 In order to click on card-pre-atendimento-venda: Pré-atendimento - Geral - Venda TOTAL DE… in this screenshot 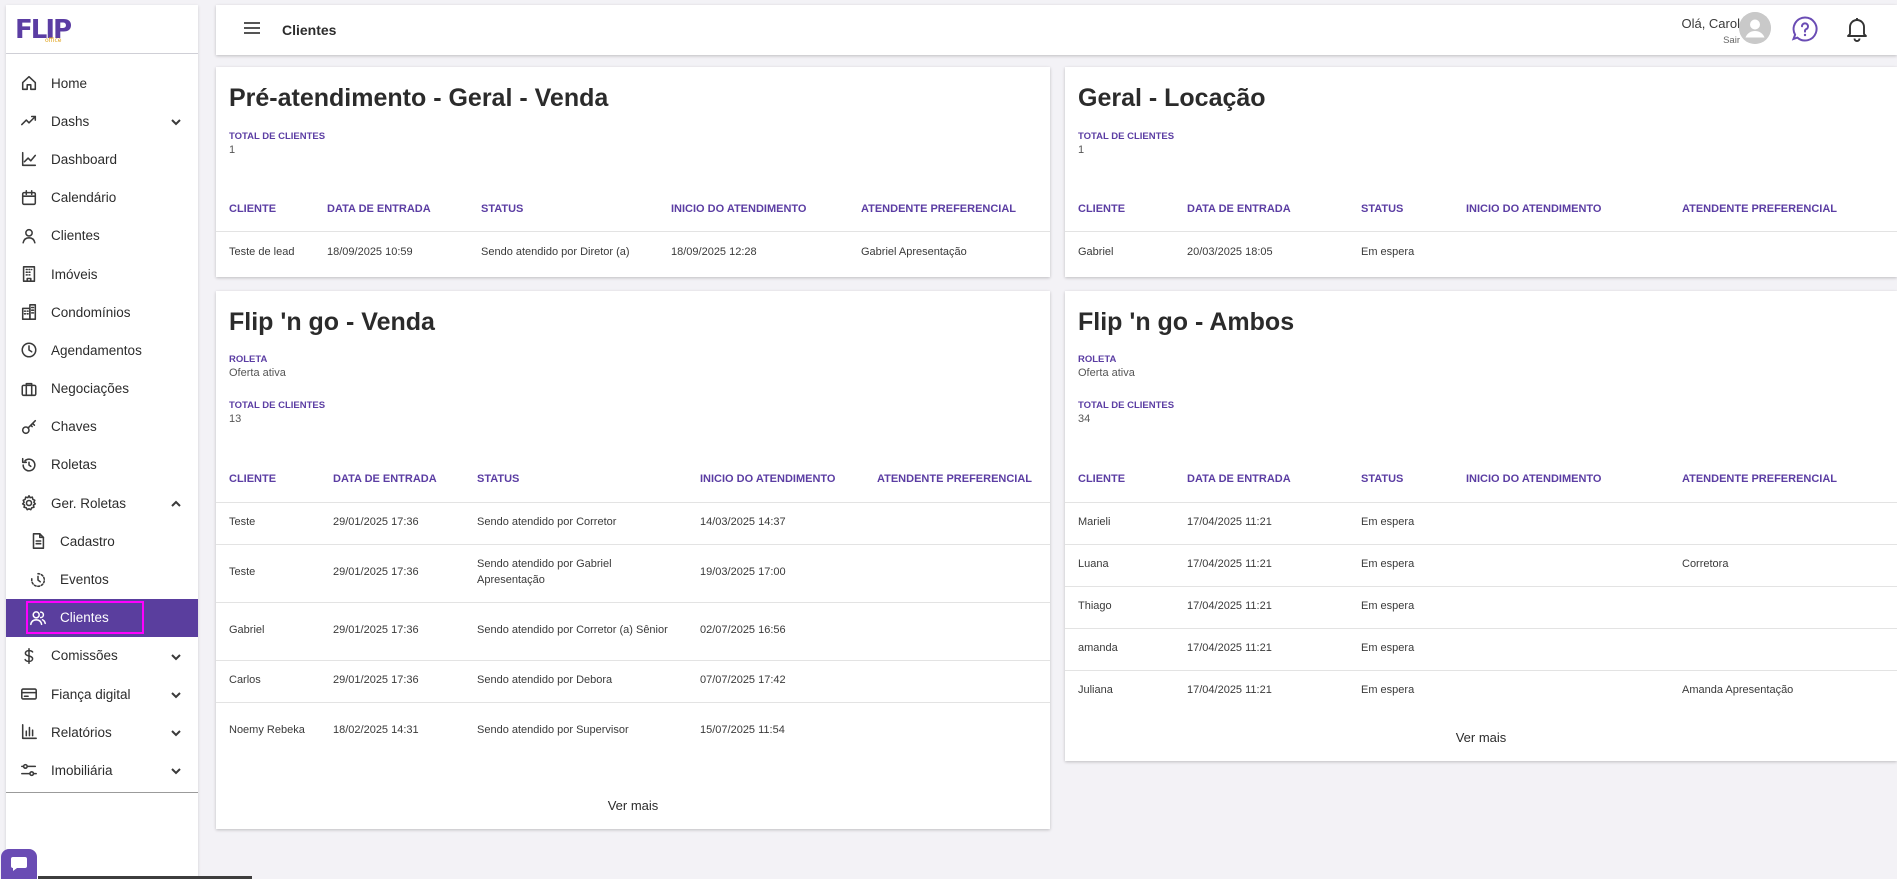, I will do `click(633, 172)`.